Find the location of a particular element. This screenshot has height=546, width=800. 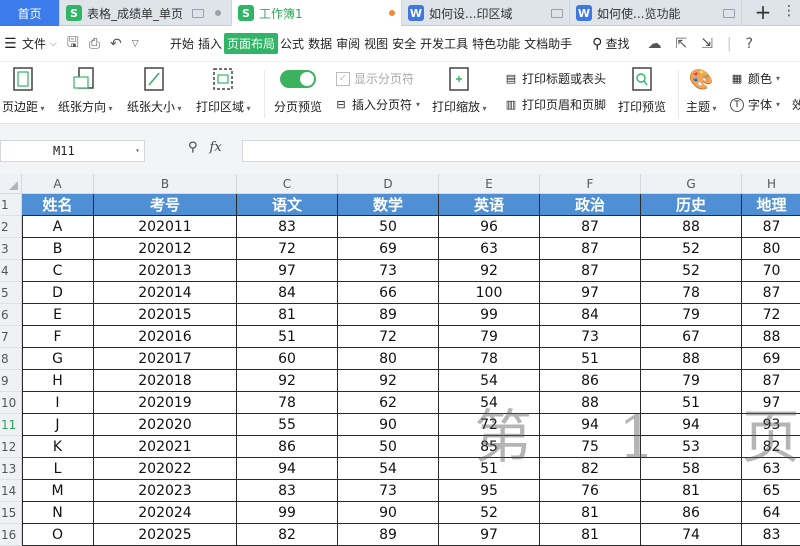

table-cell: C is located at coordinates (58, 271).